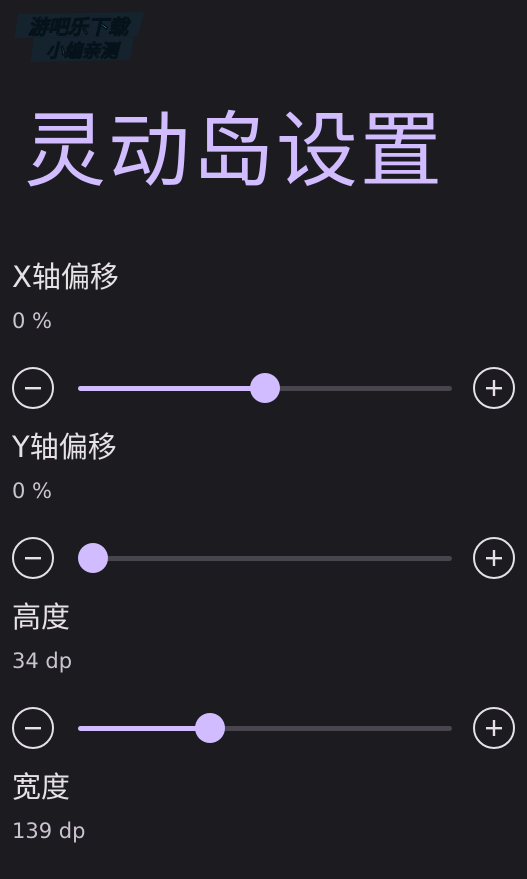  I want to click on watermark-logo: 游吧乐下载 小编亲测, so click(79, 36).